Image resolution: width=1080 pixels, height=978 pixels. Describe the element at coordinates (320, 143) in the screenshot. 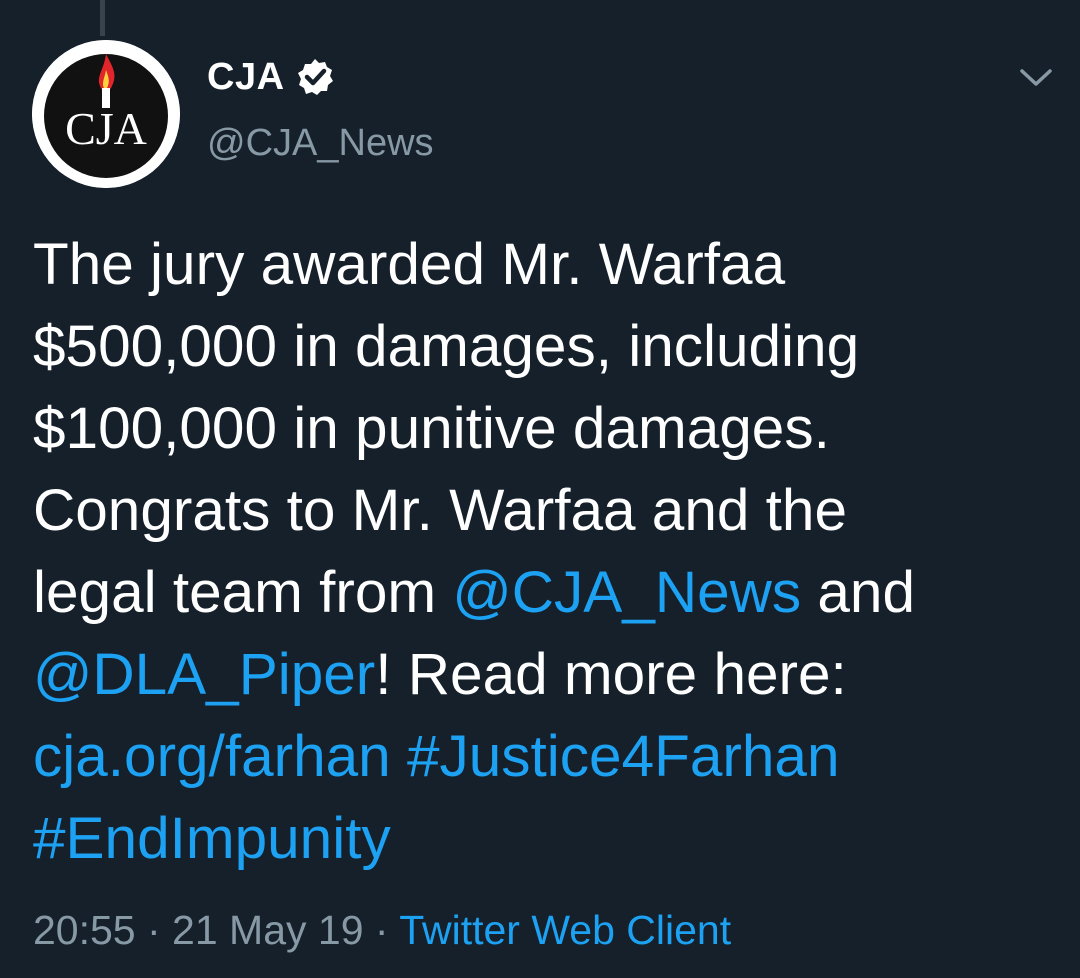

I see `author-handle: @CJA_News` at that location.